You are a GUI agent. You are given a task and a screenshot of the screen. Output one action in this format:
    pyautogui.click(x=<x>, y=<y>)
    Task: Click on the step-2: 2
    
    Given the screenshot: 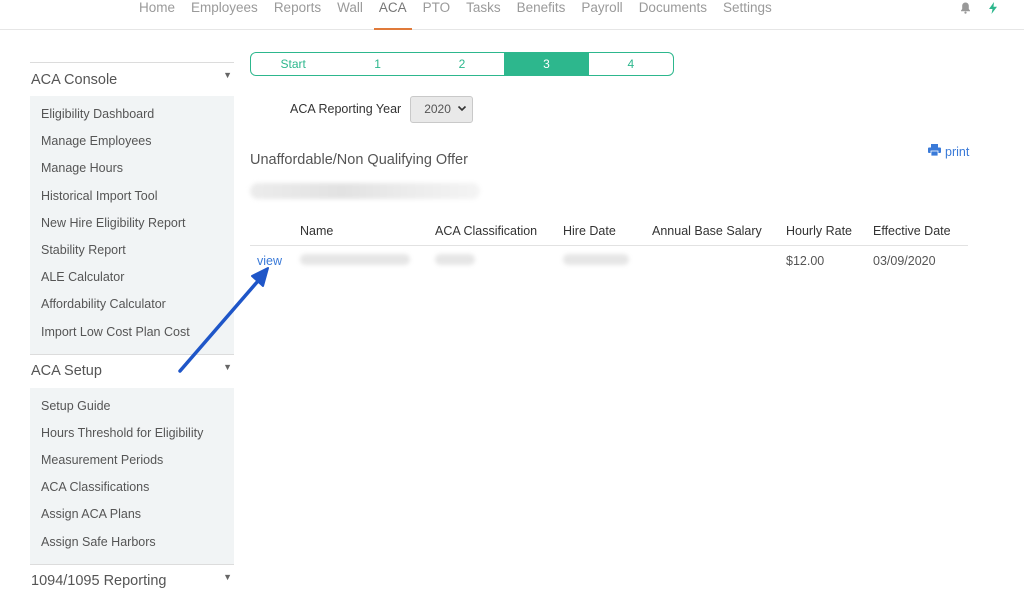 What is the action you would take?
    pyautogui.click(x=462, y=64)
    